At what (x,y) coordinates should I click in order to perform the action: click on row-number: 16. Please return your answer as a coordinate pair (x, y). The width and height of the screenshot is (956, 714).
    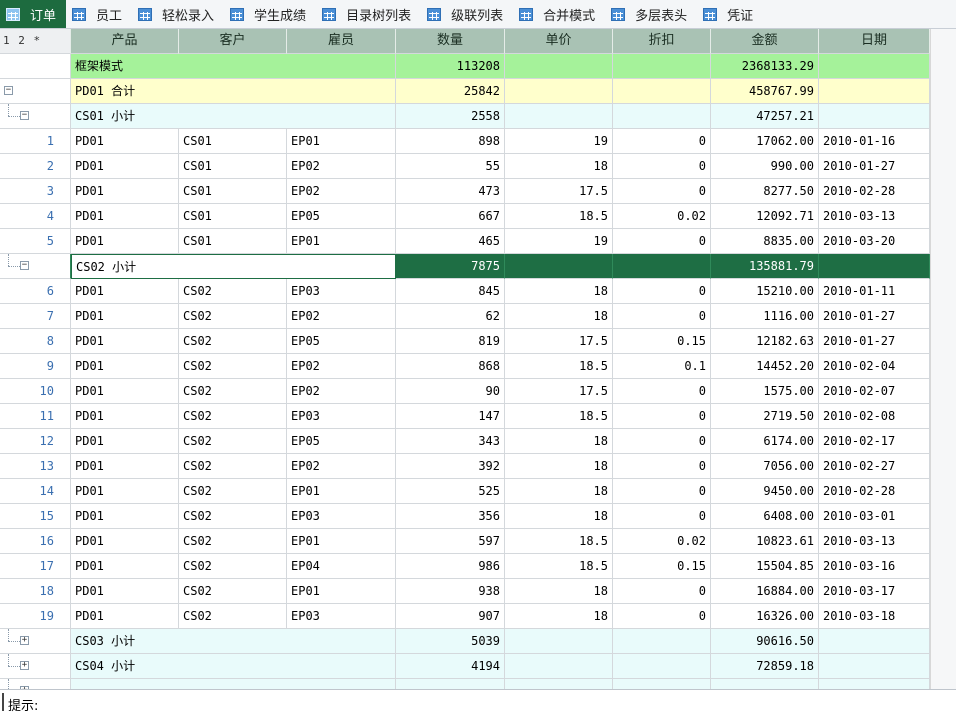
    Looking at the image, I should click on (35, 541).